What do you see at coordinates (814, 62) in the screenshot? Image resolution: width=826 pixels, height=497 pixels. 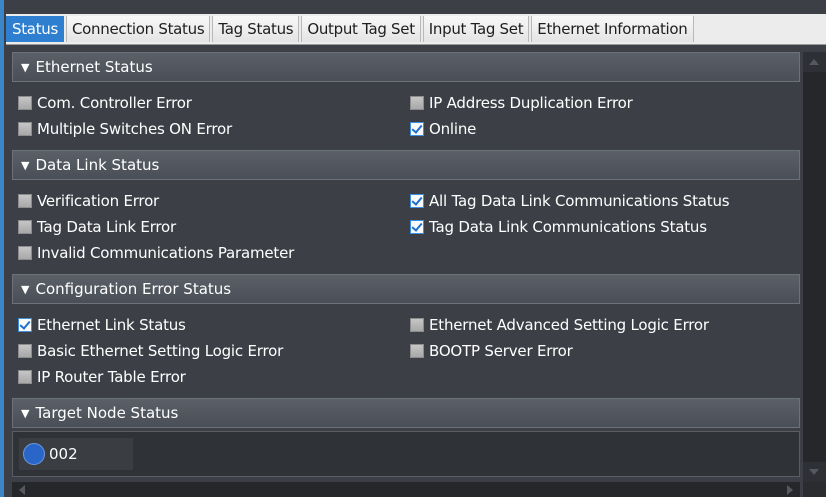 I see `scroll-up-icon` at bounding box center [814, 62].